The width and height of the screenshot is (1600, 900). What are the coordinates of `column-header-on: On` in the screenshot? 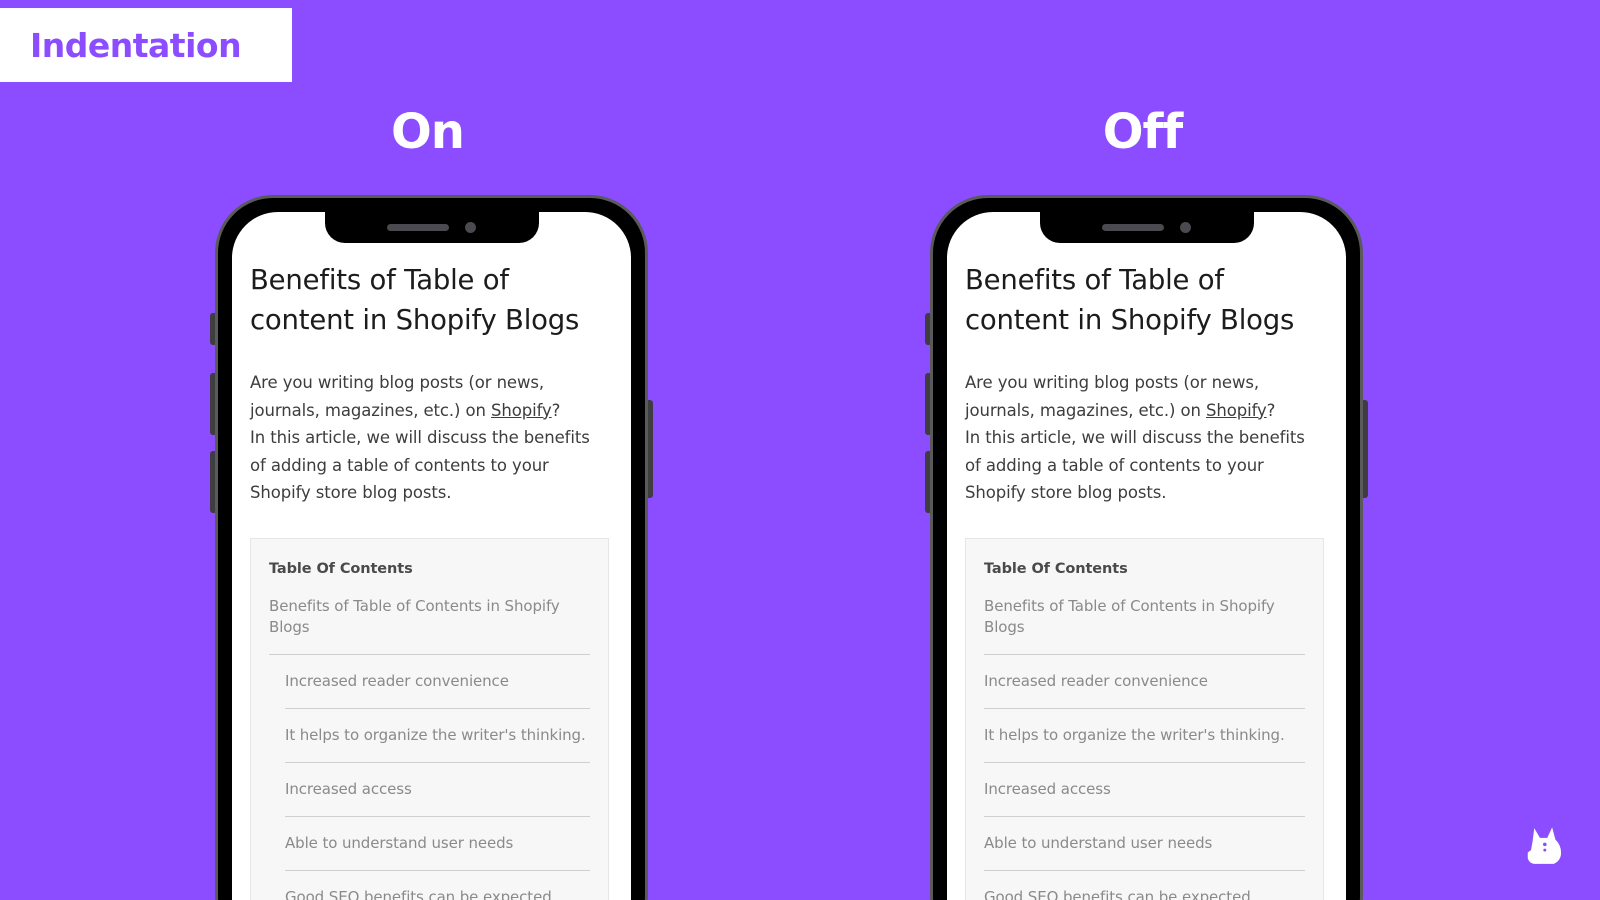 It's located at (428, 132).